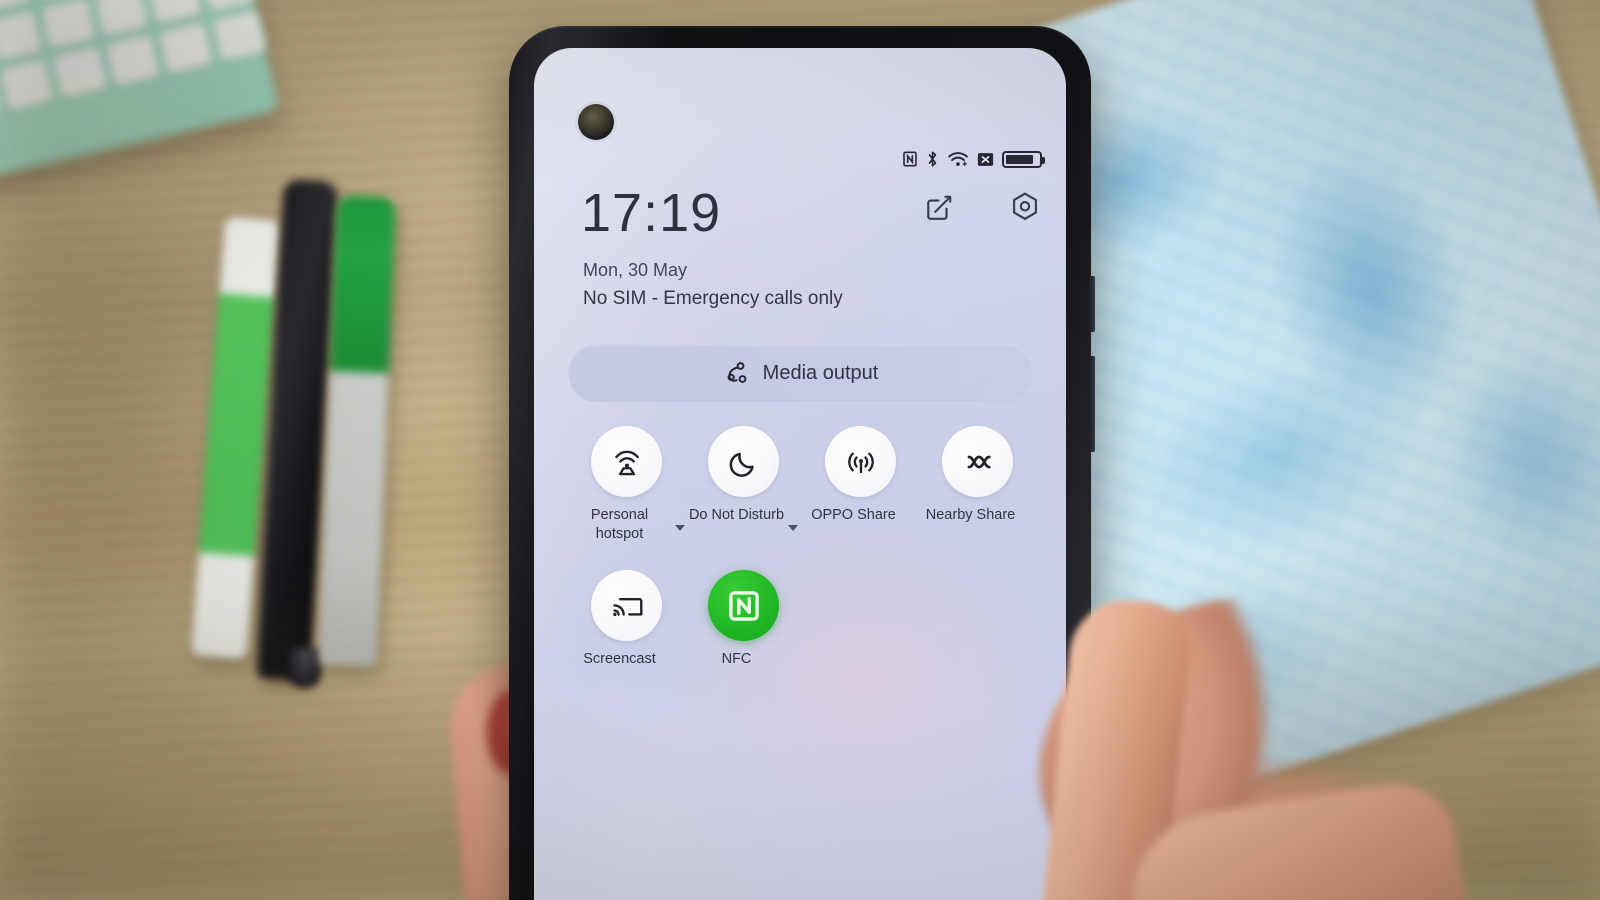  Describe the element at coordinates (1019, 159) in the screenshot. I see `battery-fill` at that location.